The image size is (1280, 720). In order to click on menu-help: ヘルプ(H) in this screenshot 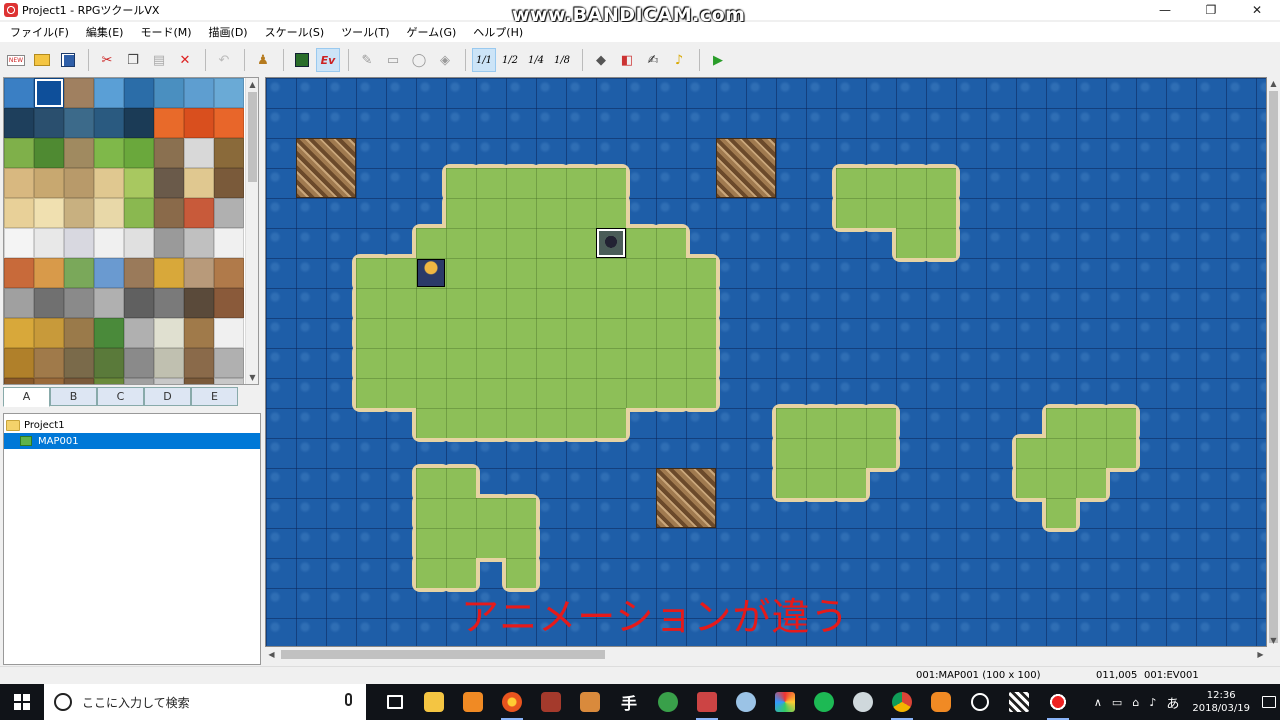, I will do `click(496, 32)`.